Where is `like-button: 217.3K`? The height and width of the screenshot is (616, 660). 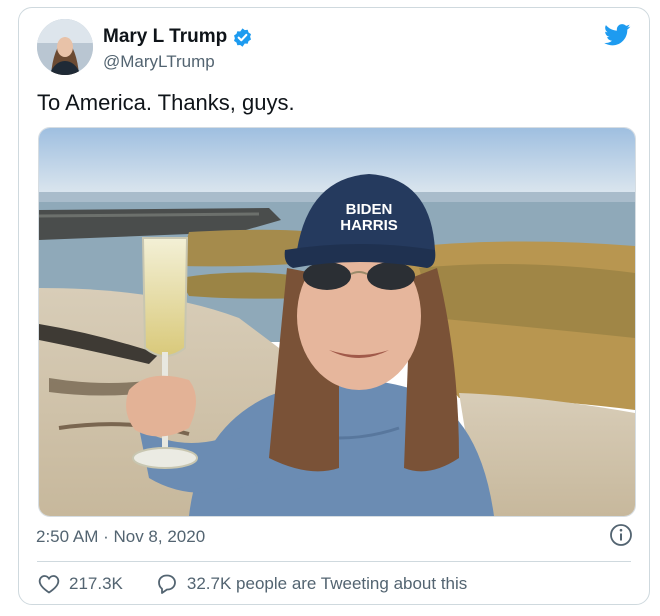
like-button: 217.3K is located at coordinates (80, 584).